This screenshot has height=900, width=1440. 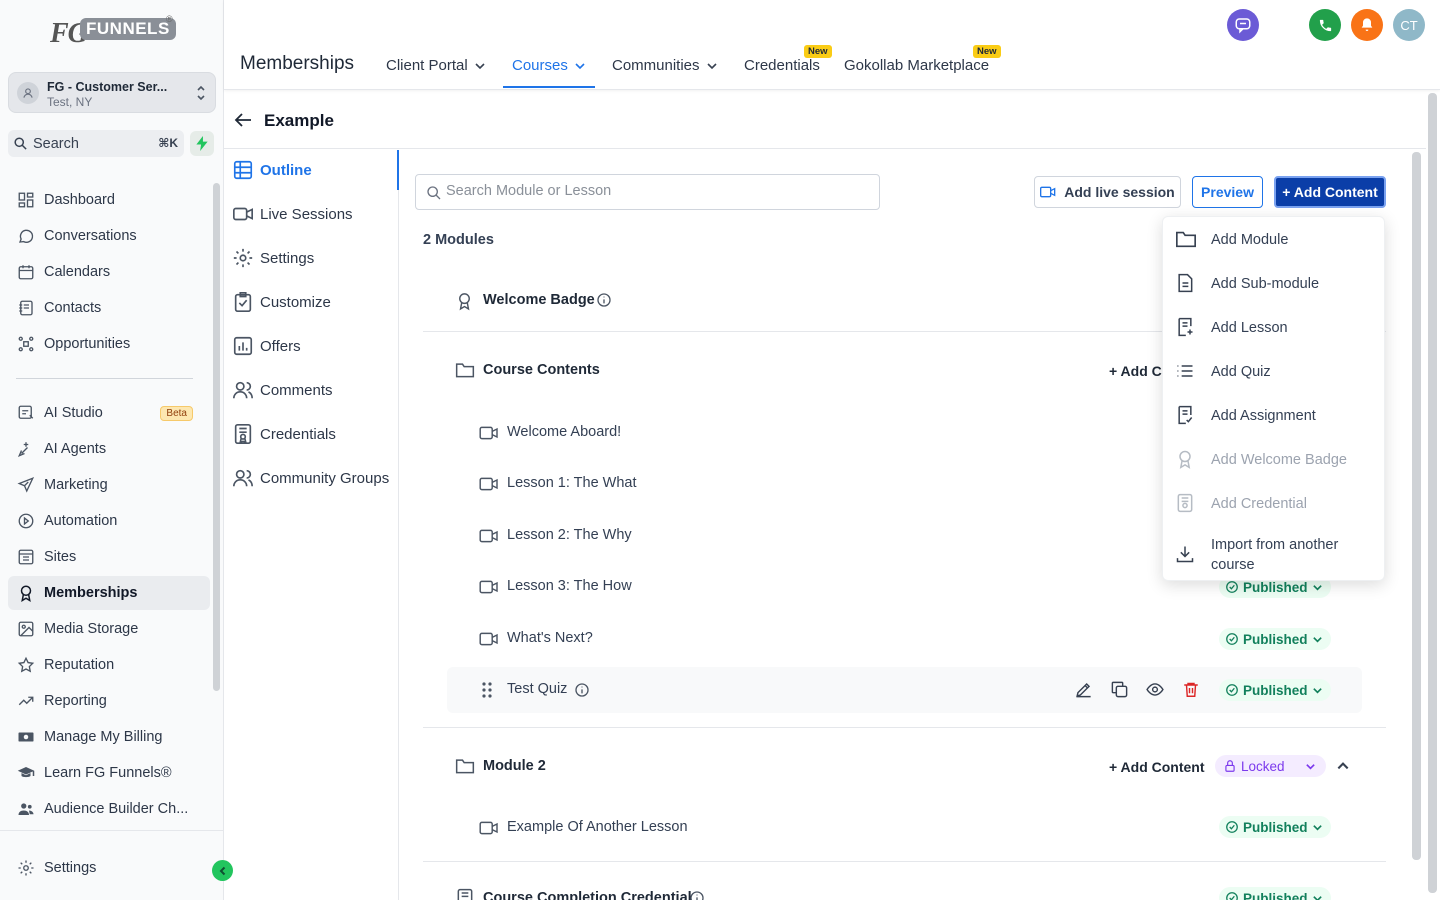 I want to click on sidebar-item-conversations: Conversations, so click(x=109, y=236).